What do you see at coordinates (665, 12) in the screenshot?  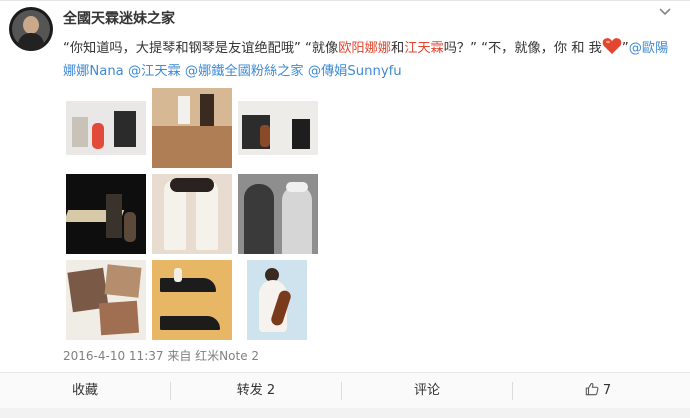 I see `chevron-down-icon` at bounding box center [665, 12].